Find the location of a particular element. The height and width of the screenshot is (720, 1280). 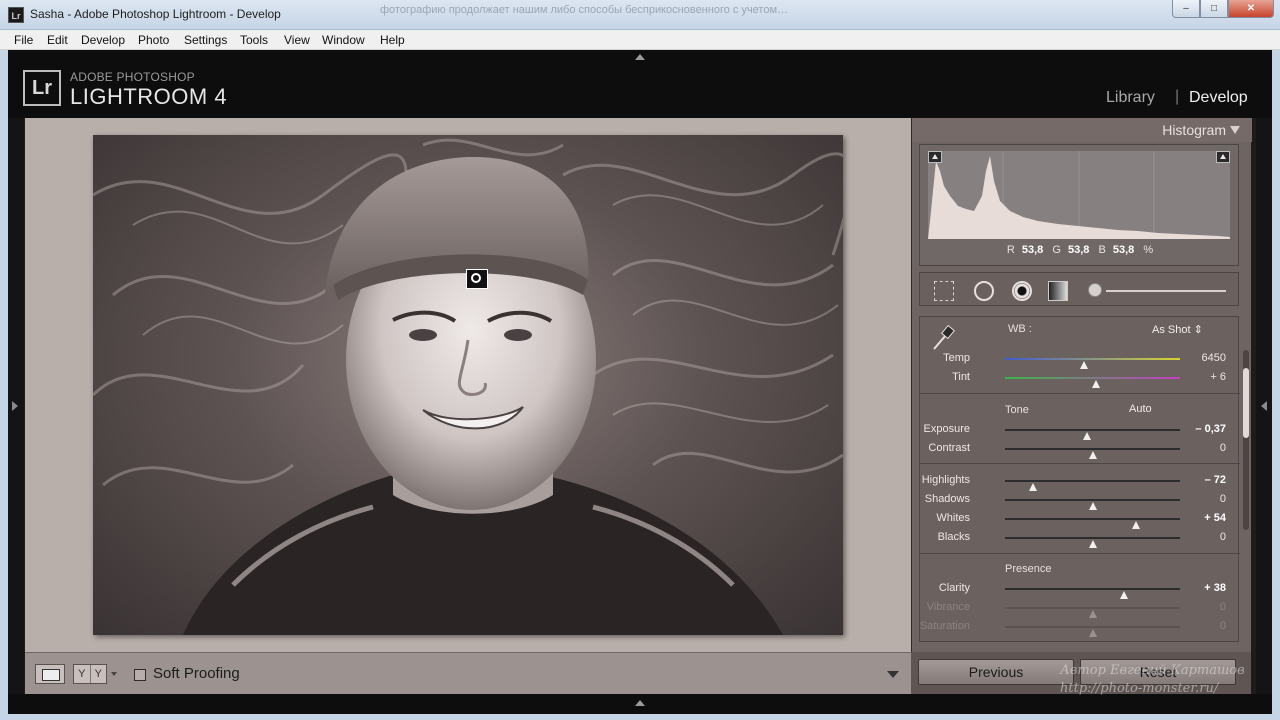

left-panel-toggle-icon is located at coordinates (15, 406).